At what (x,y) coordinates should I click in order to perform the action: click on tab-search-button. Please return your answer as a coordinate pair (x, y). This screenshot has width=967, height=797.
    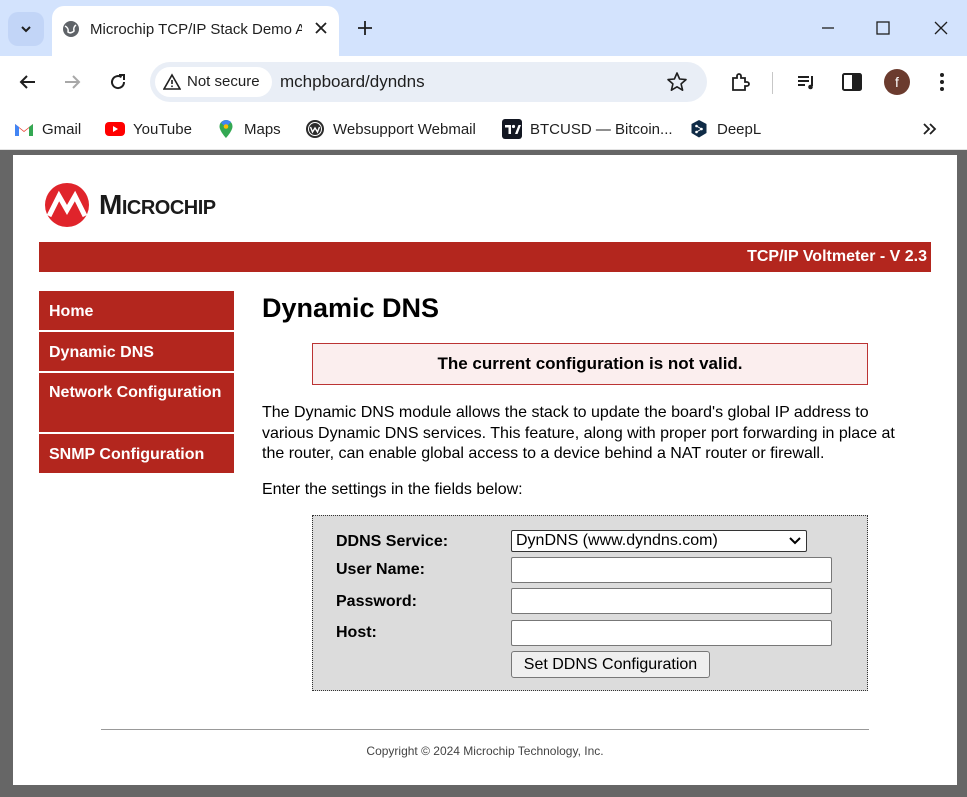
    Looking at the image, I should click on (26, 29).